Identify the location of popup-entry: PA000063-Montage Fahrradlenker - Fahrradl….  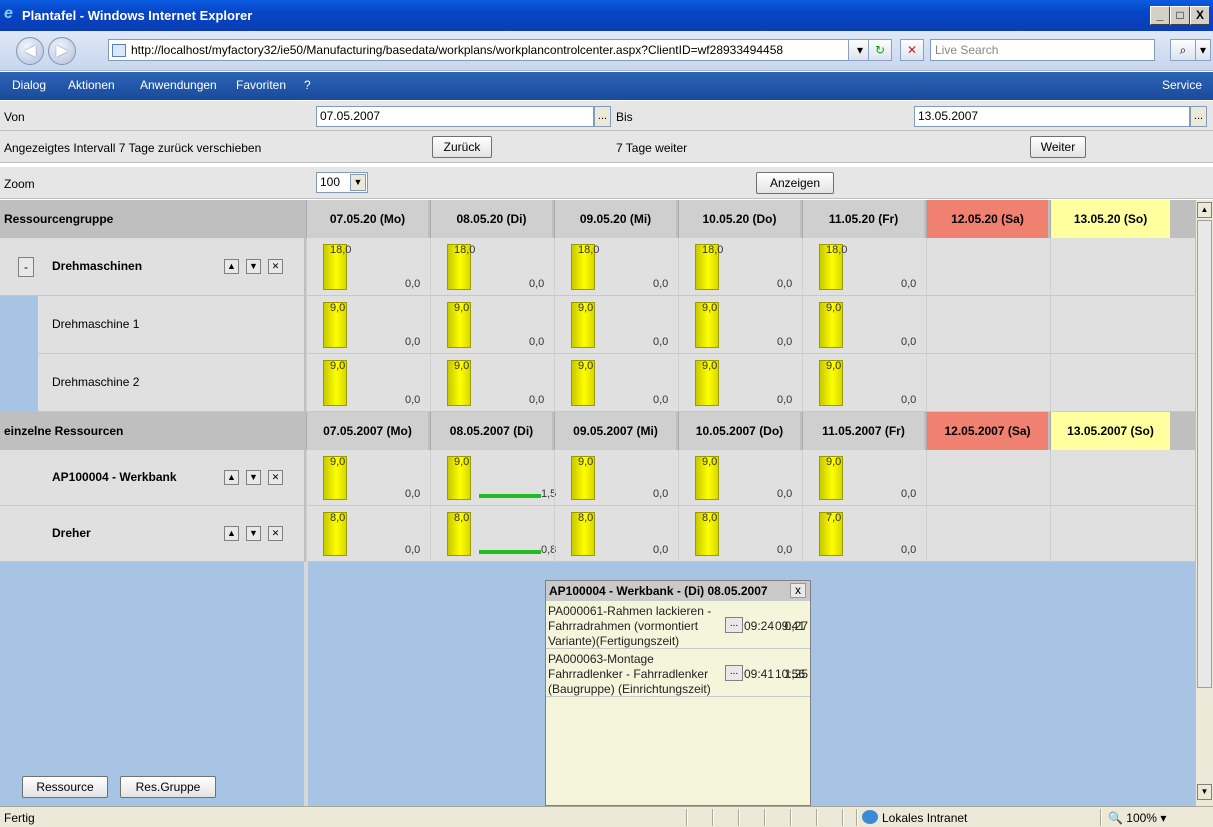
(678, 673).